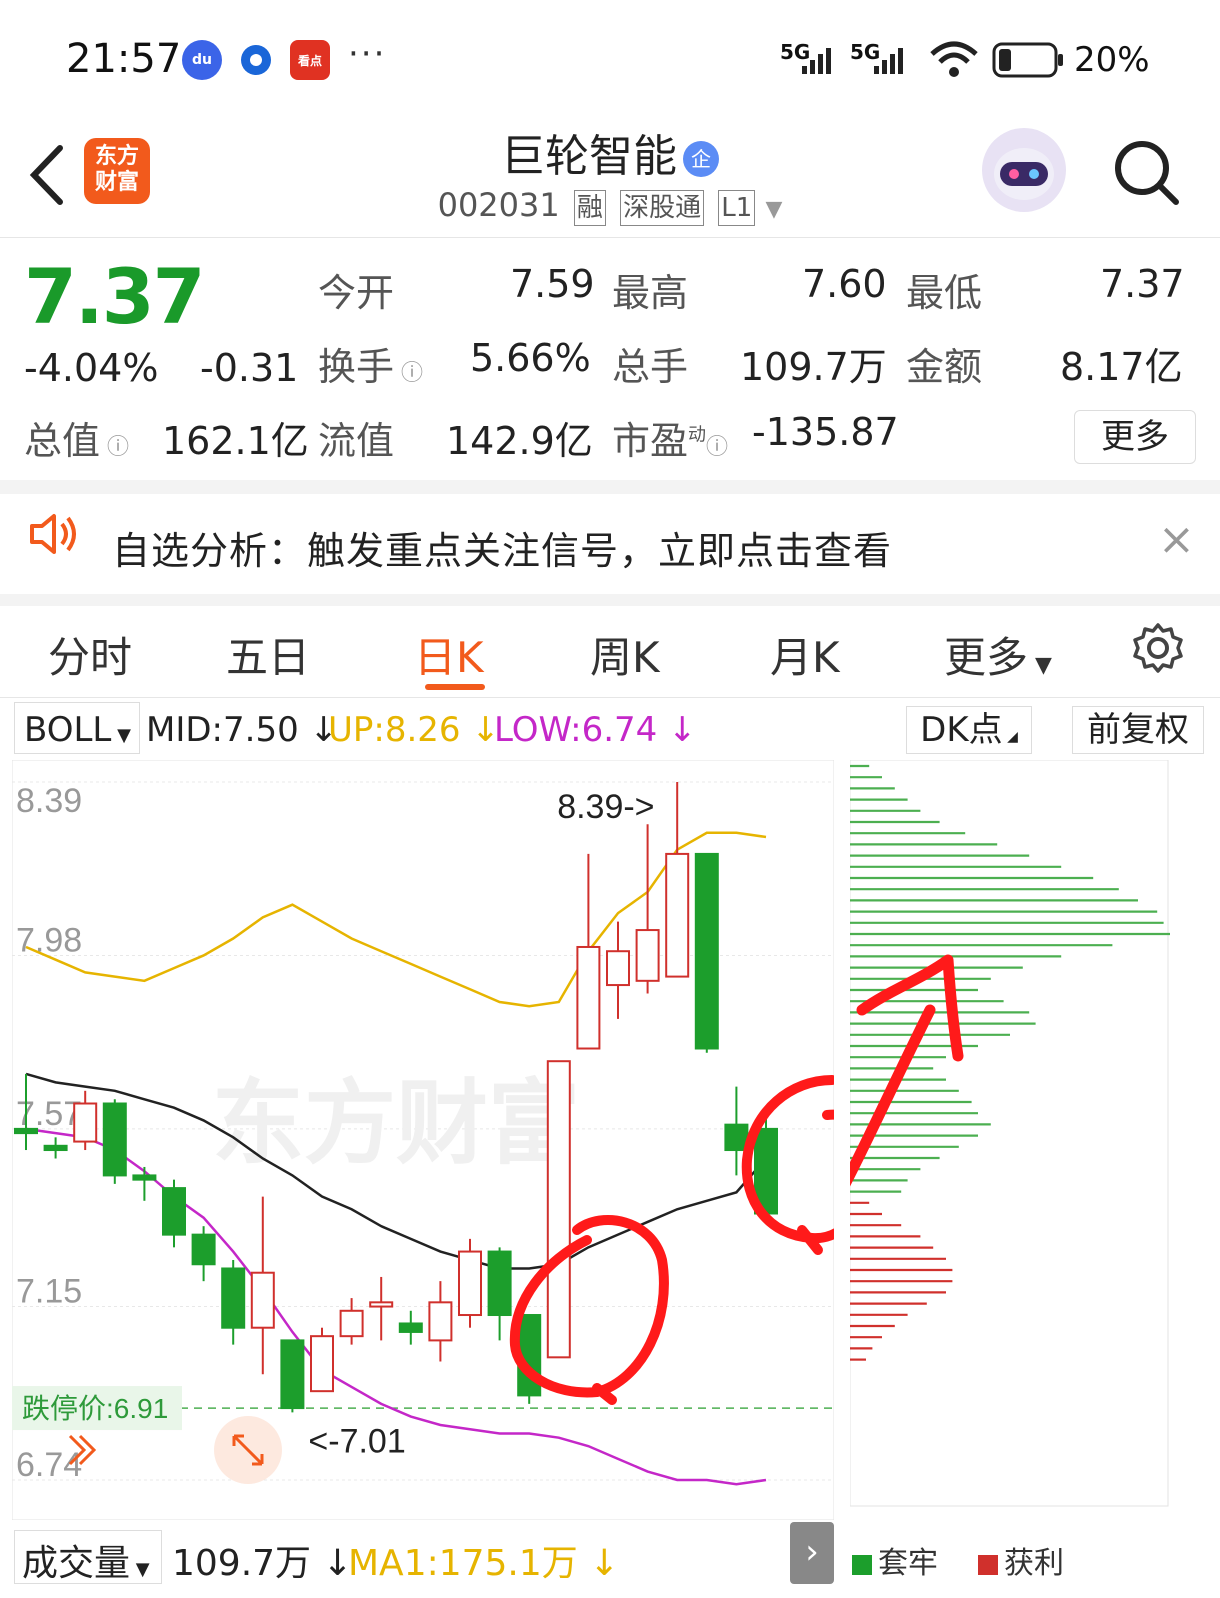  What do you see at coordinates (262, 1563) in the screenshot?
I see `volume-value: 109.7万 ↓` at bounding box center [262, 1563].